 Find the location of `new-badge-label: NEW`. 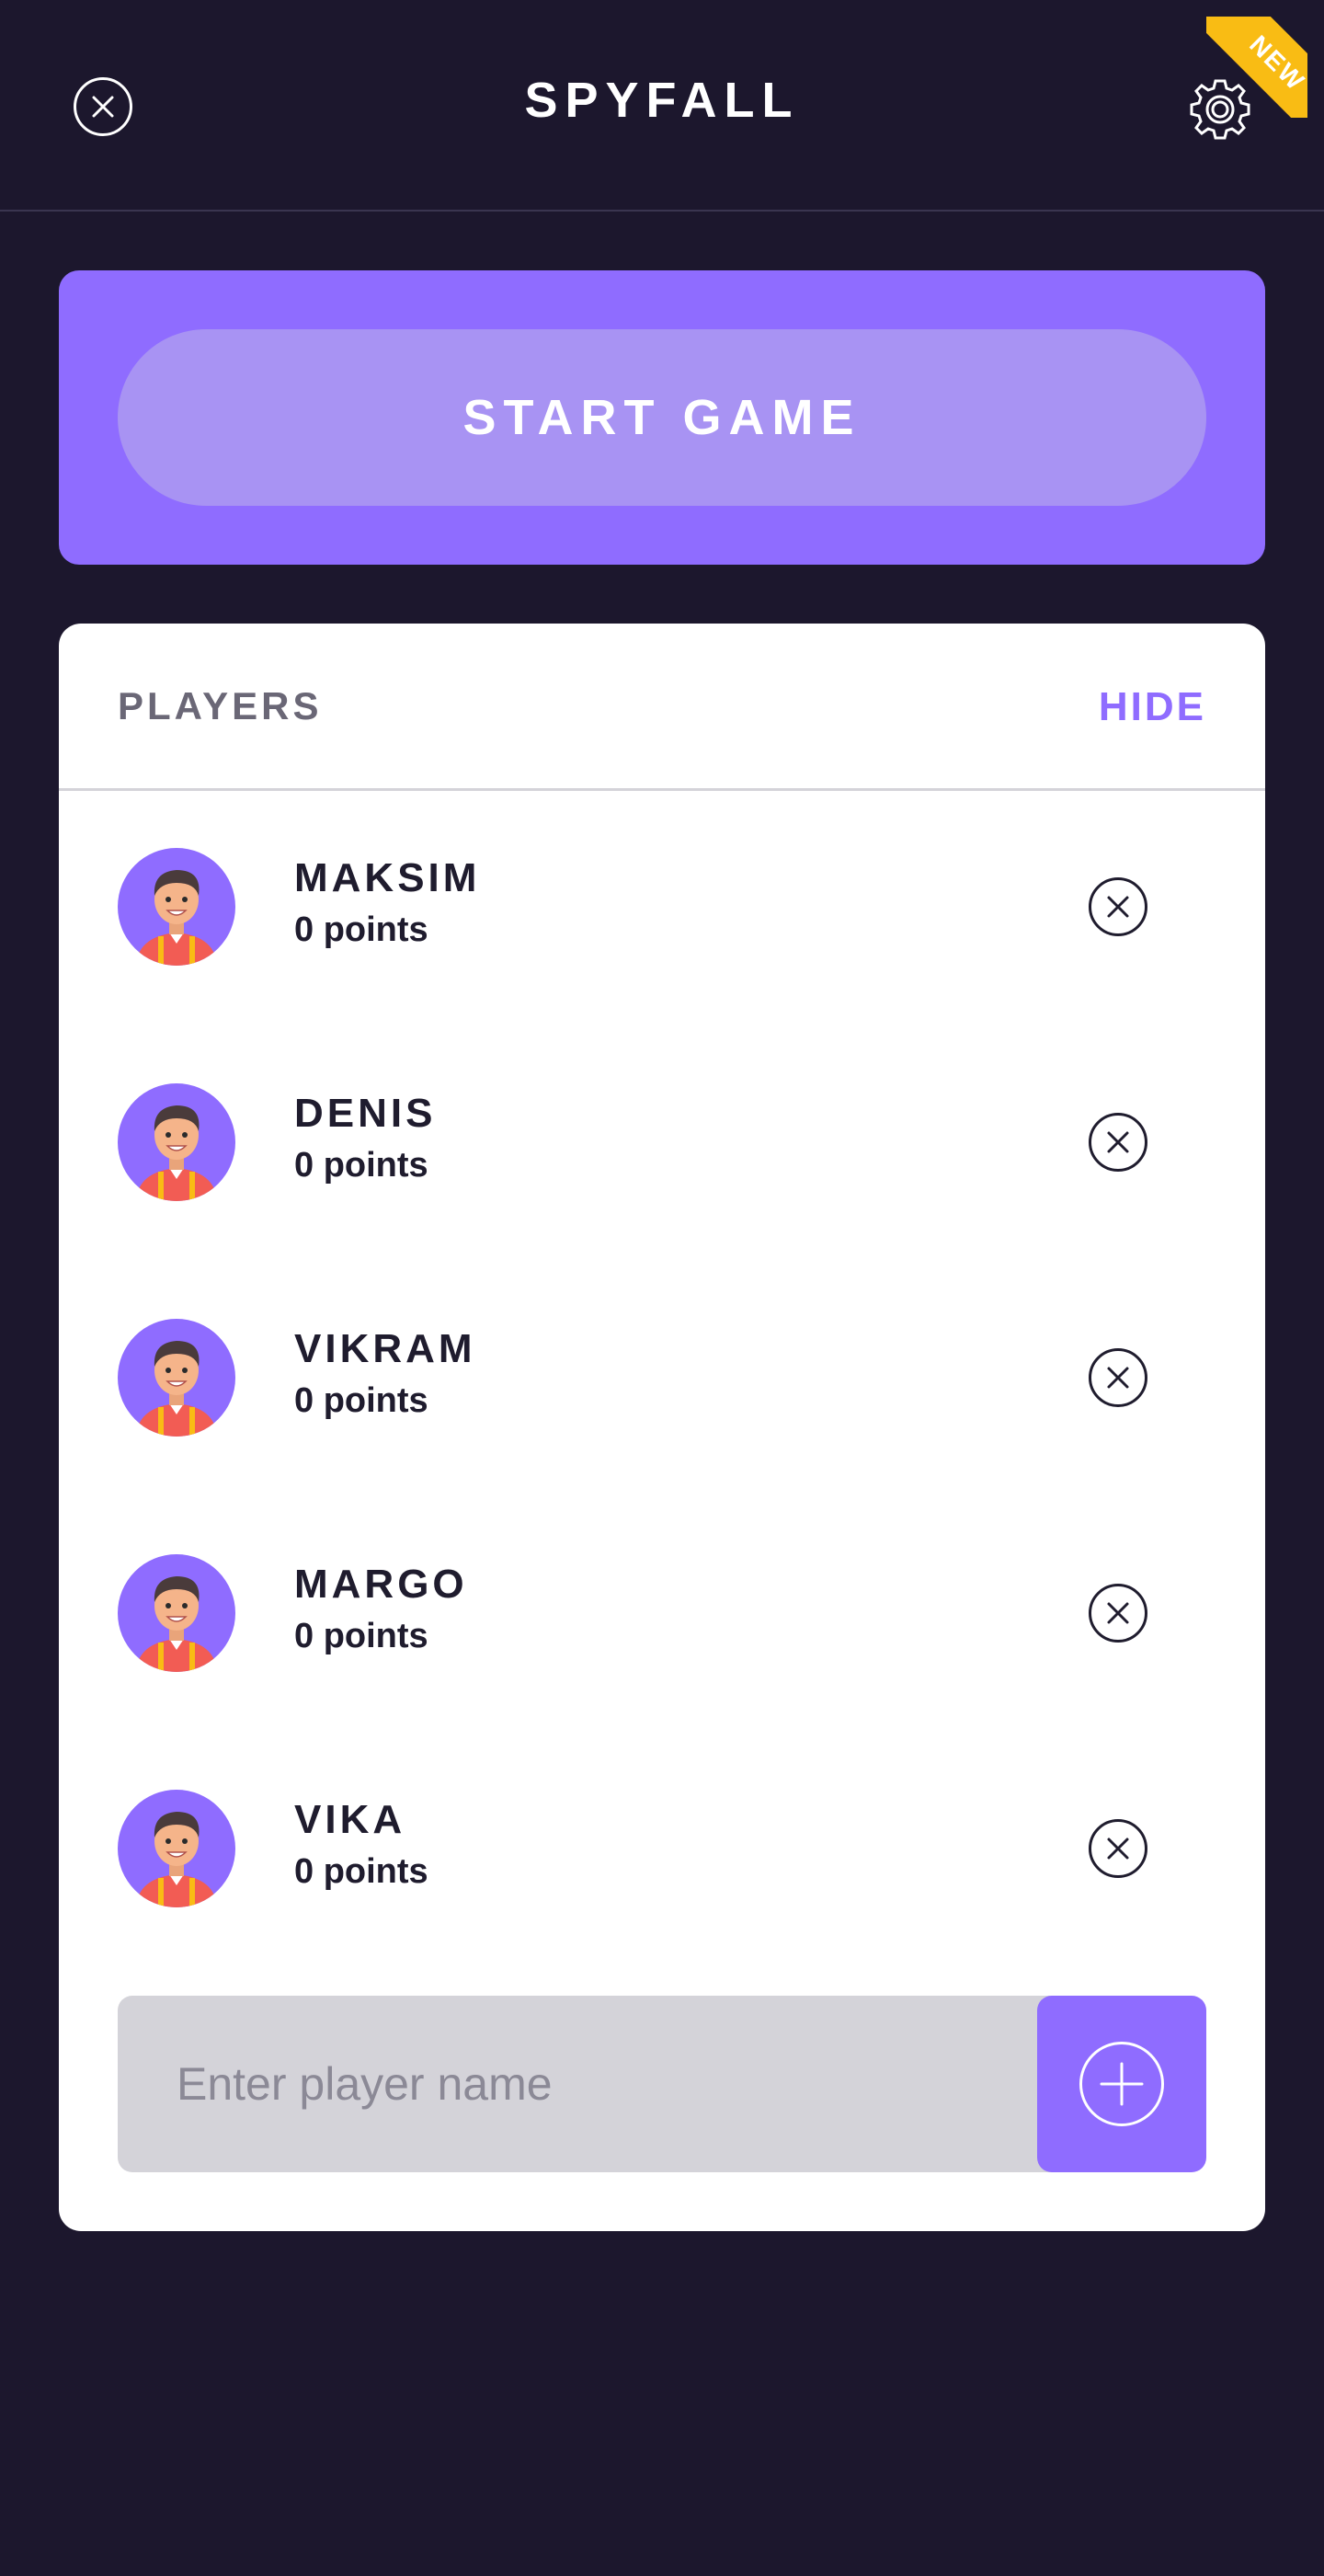

new-badge-label: NEW is located at coordinates (1275, 63).